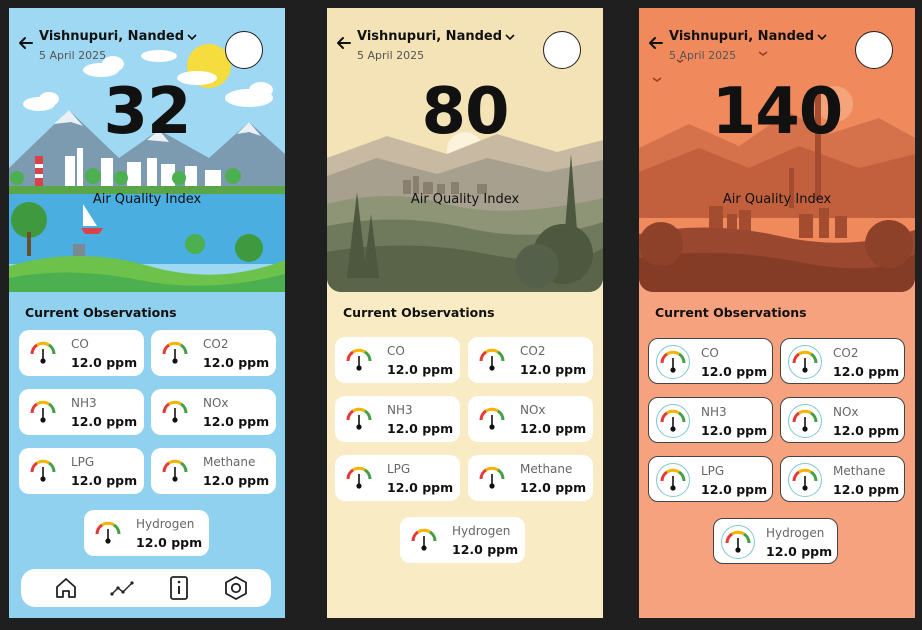 This screenshot has height=630, width=922. What do you see at coordinates (236, 588) in the screenshot?
I see `settings-icon` at bounding box center [236, 588].